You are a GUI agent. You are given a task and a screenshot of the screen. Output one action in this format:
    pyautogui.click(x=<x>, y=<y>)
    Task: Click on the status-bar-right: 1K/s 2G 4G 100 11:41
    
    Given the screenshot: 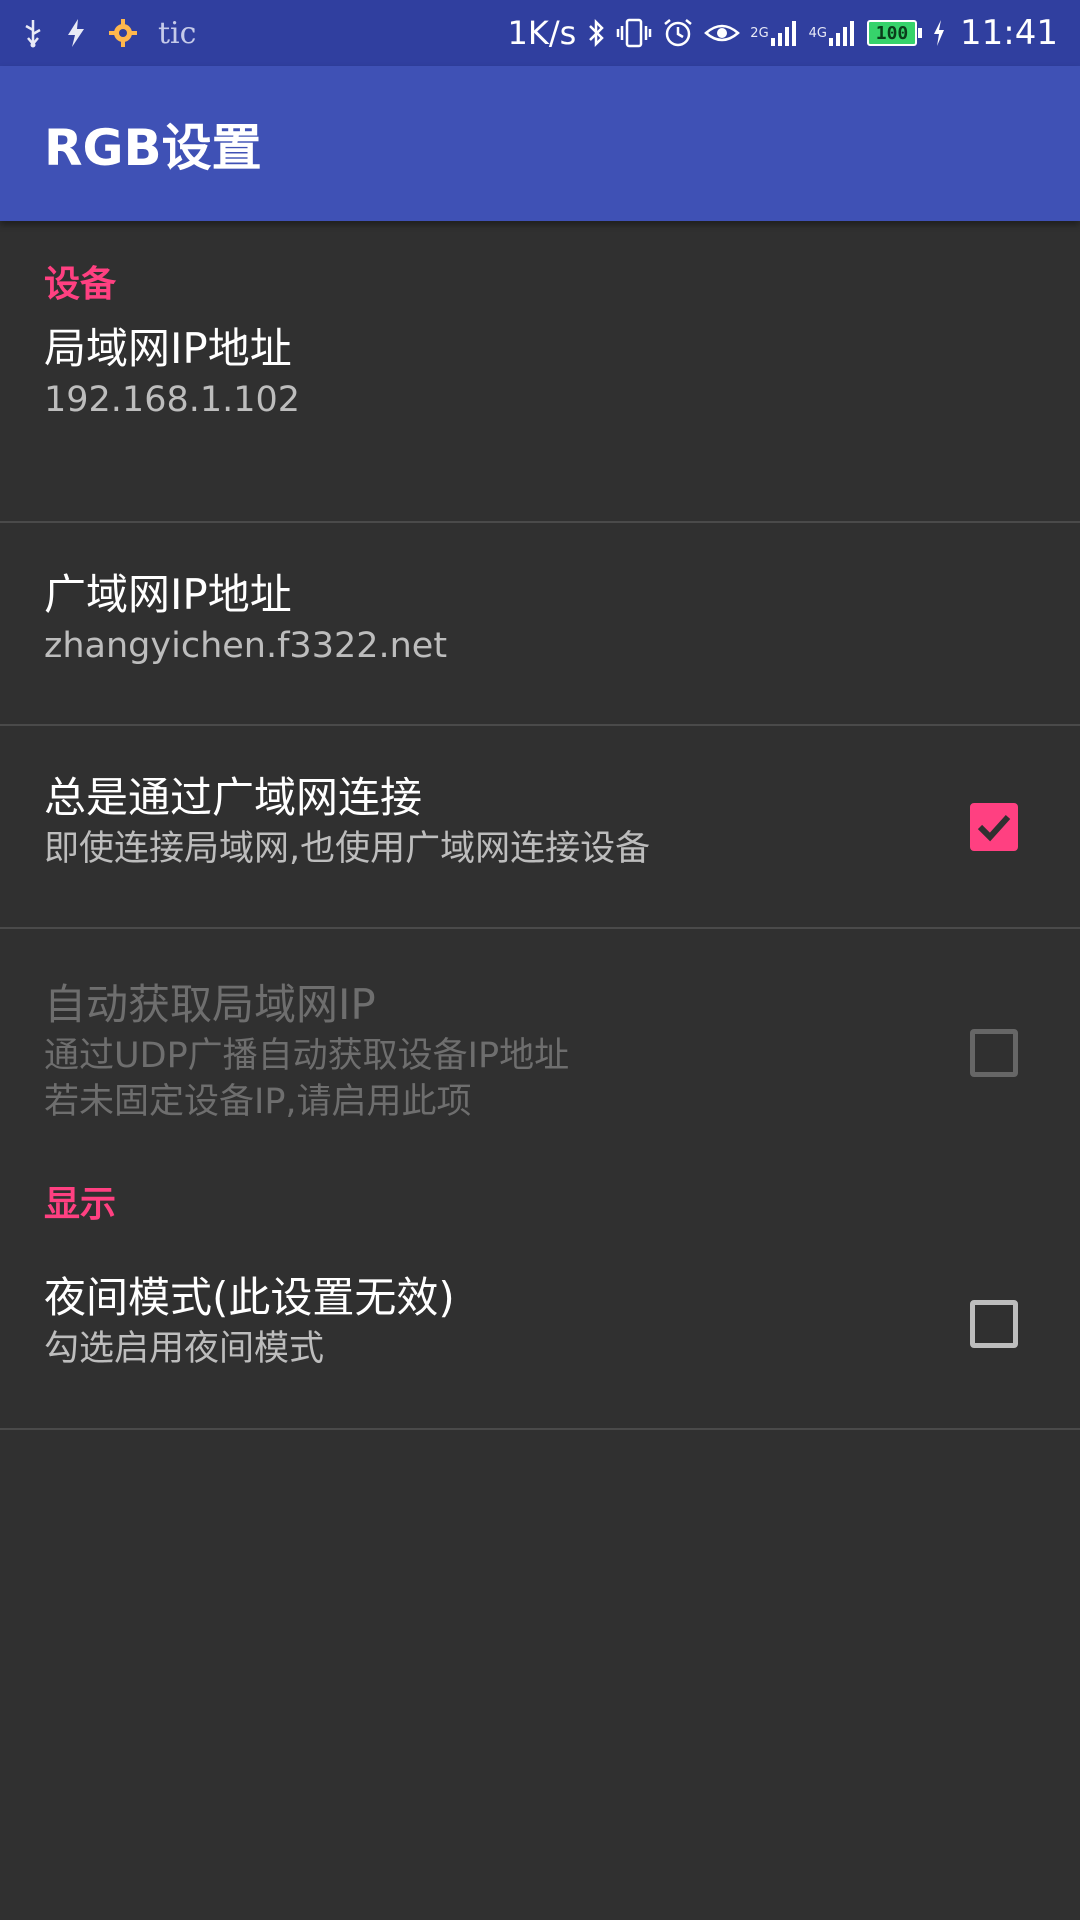 What is the action you would take?
    pyautogui.click(x=778, y=33)
    